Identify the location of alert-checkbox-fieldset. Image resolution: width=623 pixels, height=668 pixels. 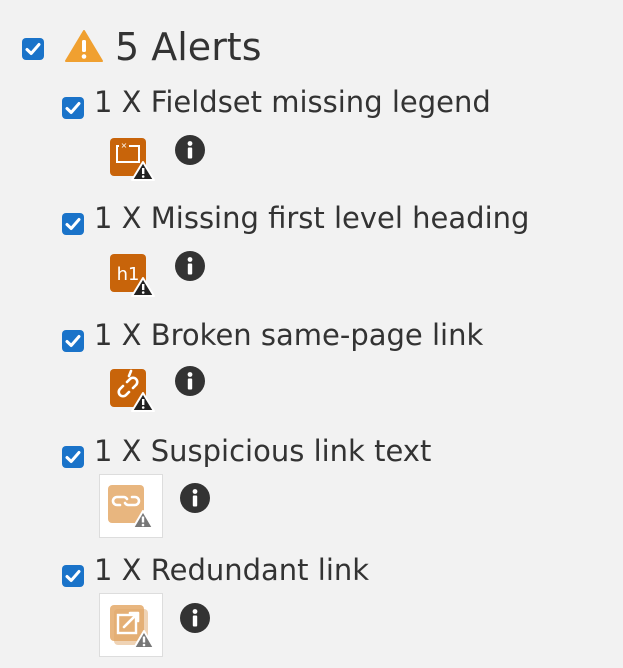
(73, 108).